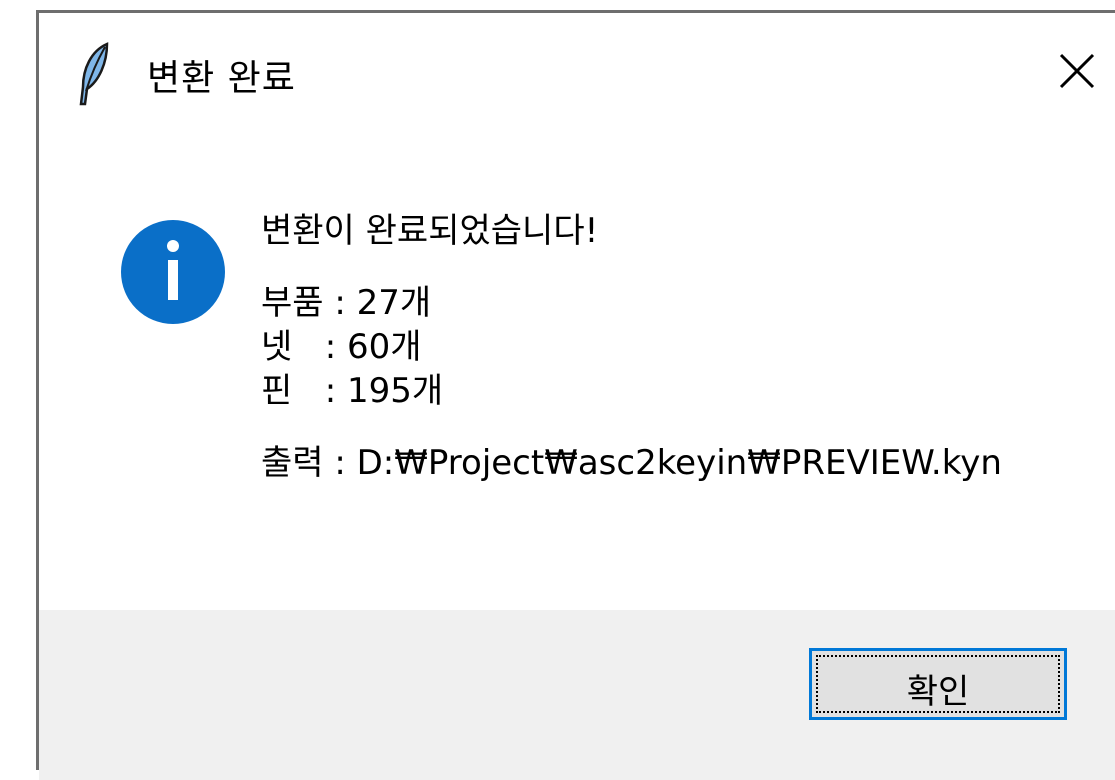 The height and width of the screenshot is (780, 1115). Describe the element at coordinates (631, 463) in the screenshot. I see `output-path: 출력 : D:₩Project₩asc2keyin₩PREVIEW.kyn` at that location.